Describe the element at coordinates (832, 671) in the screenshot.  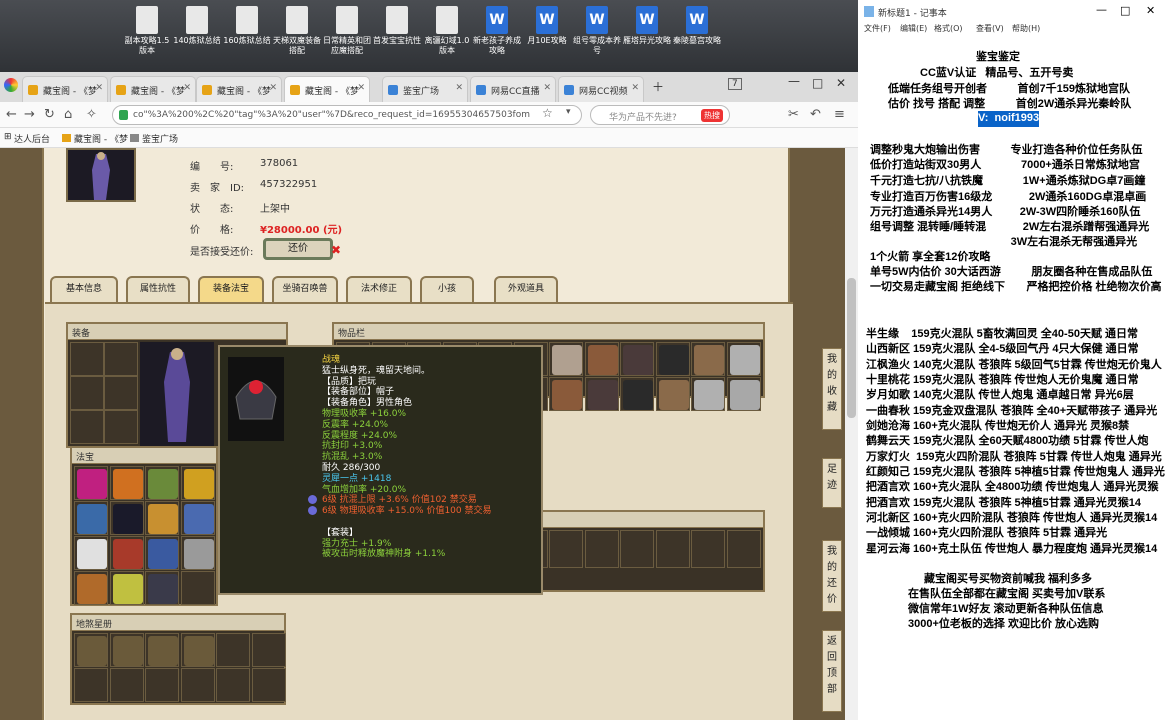
I see `side-button-3: 返回顶部` at that location.